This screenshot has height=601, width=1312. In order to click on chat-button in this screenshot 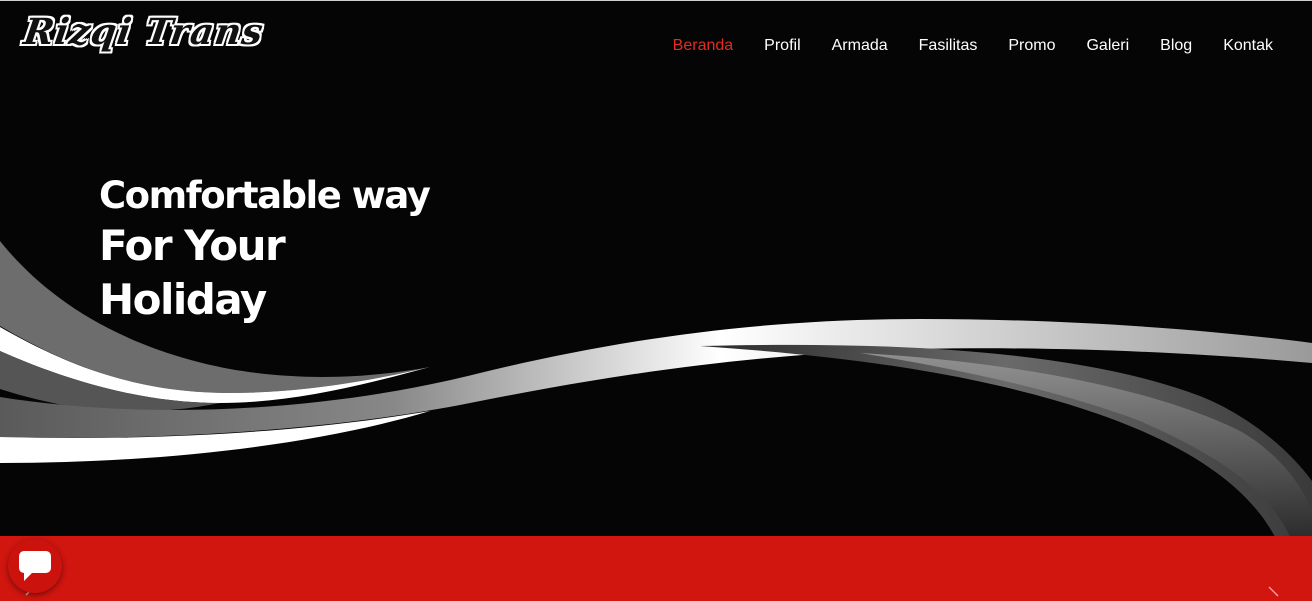, I will do `click(35, 566)`.